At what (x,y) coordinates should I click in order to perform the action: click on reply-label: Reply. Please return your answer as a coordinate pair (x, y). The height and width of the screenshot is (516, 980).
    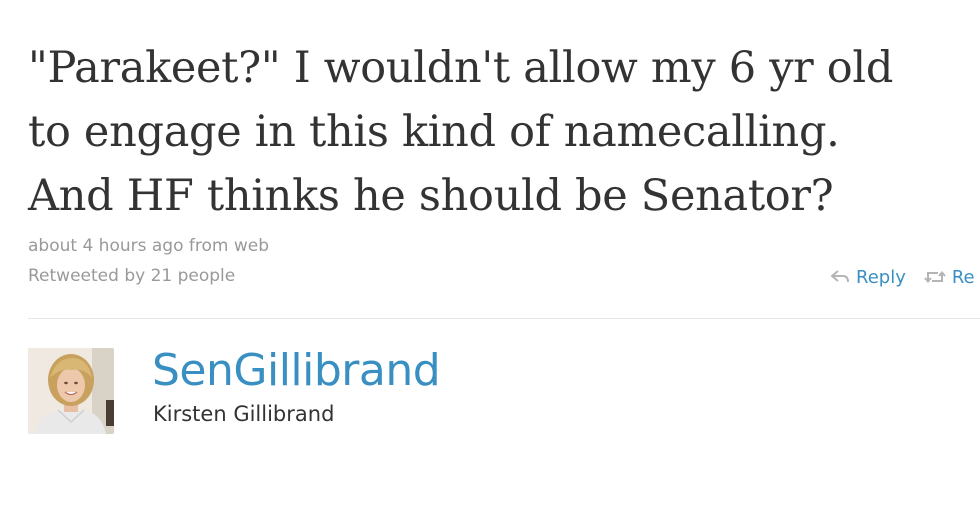
    Looking at the image, I should click on (881, 277).